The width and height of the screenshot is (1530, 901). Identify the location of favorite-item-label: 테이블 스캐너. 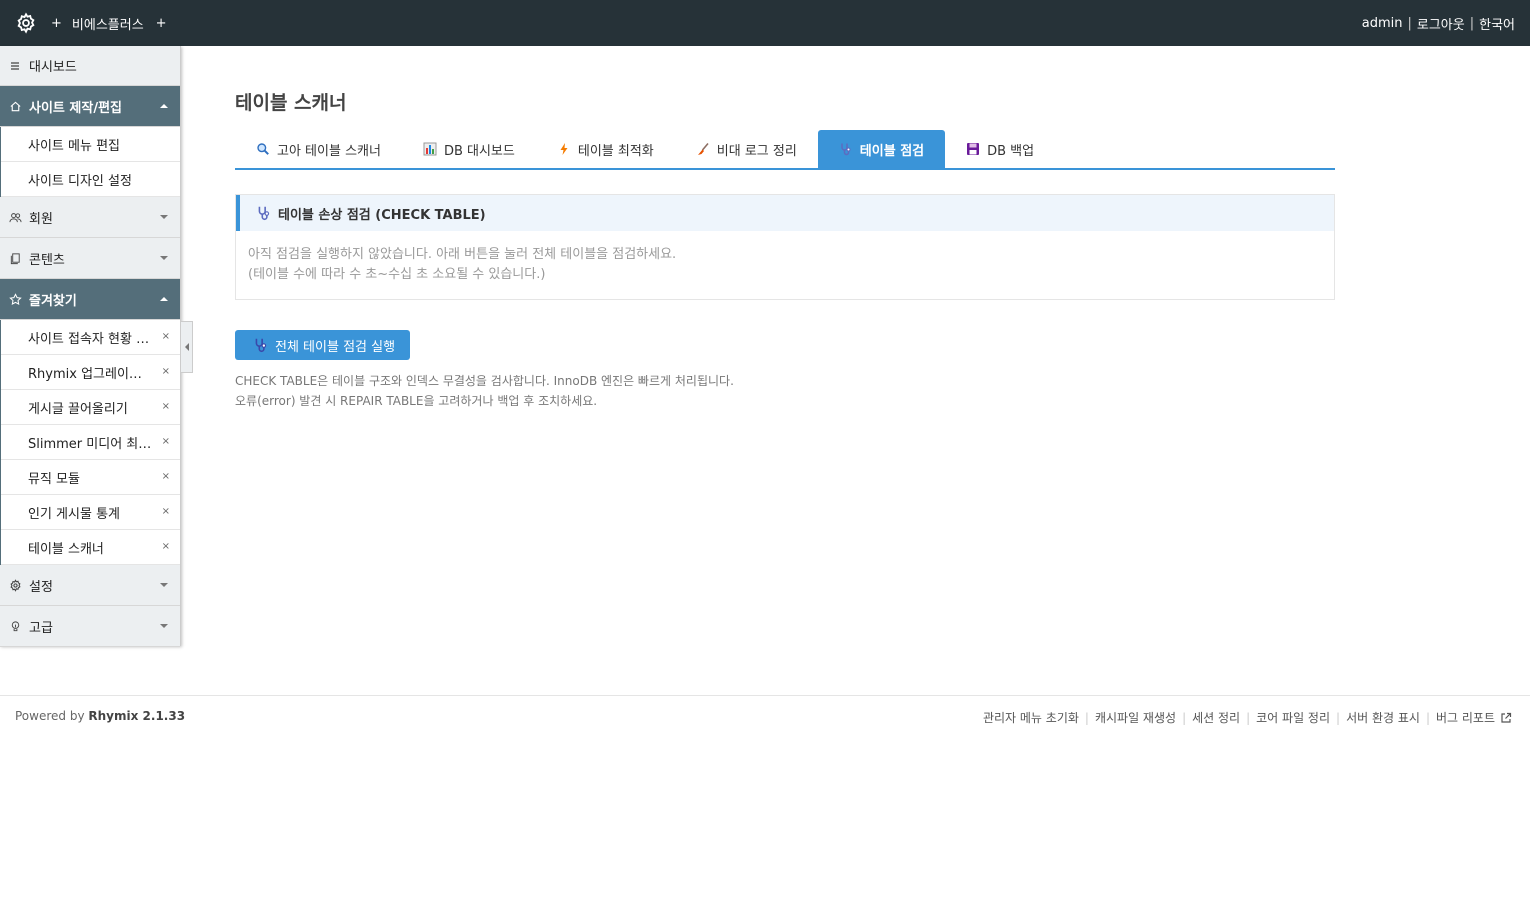
(66, 549).